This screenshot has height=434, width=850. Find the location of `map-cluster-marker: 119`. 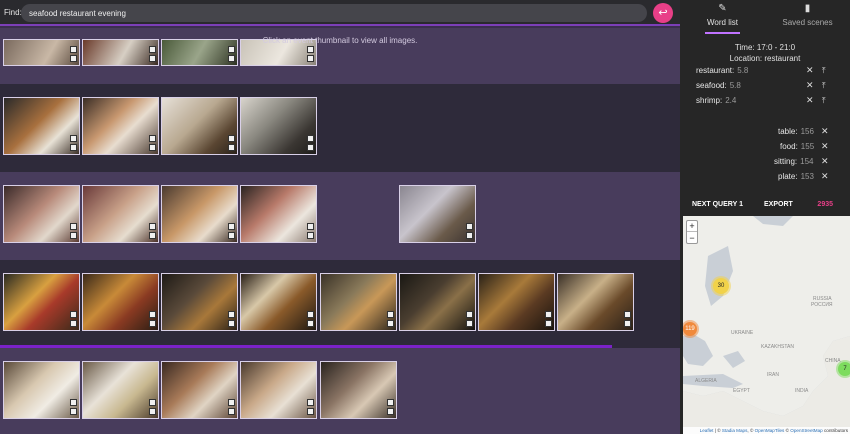

map-cluster-marker: 119 is located at coordinates (690, 329).